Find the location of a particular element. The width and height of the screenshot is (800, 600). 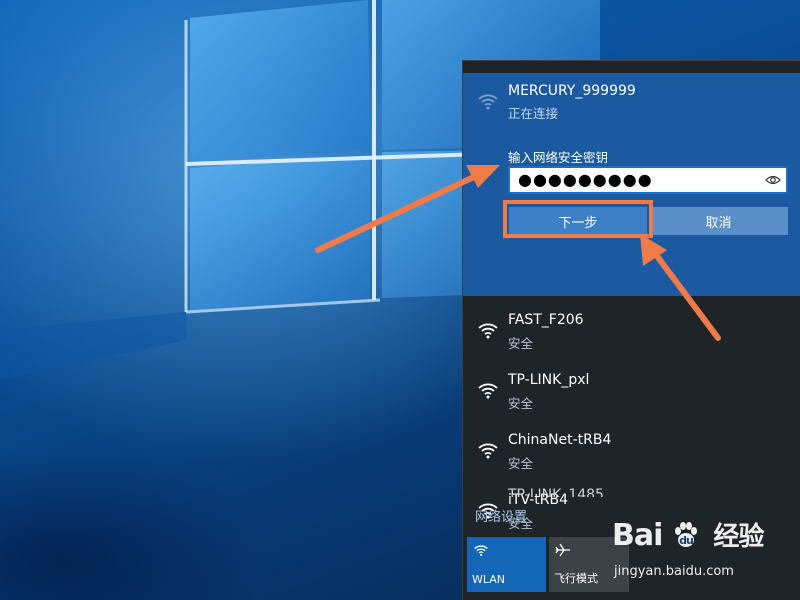

network-name: TP-LINK_pxl is located at coordinates (549, 380).